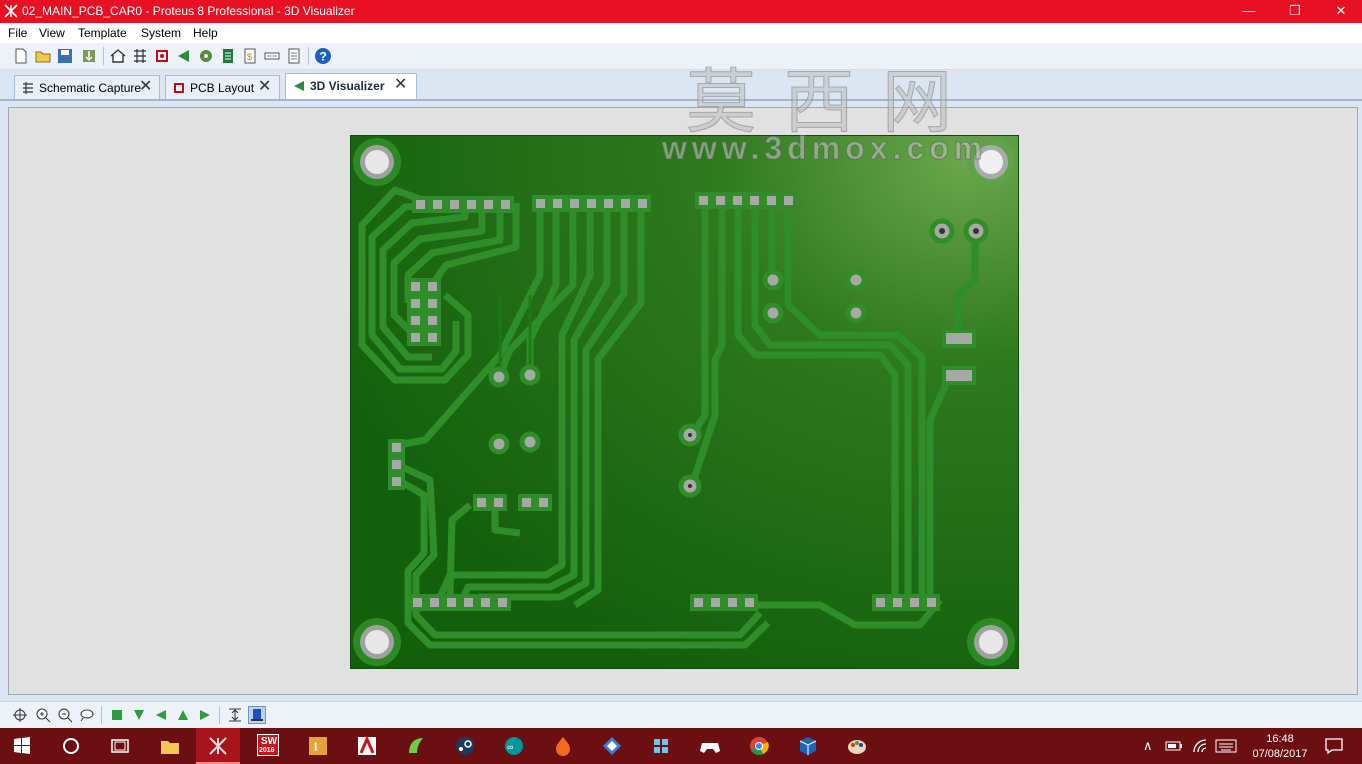 The height and width of the screenshot is (764, 1362). Describe the element at coordinates (21, 56) in the screenshot. I see `new-file-icon` at that location.